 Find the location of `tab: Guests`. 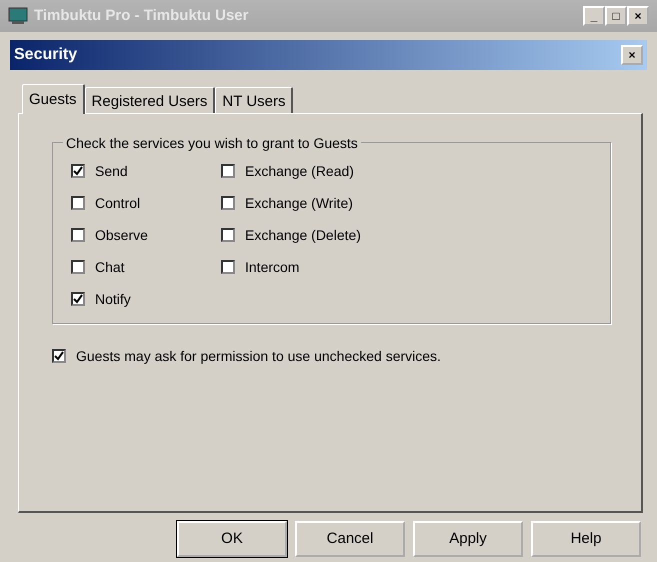

tab: Guests is located at coordinates (53, 99).